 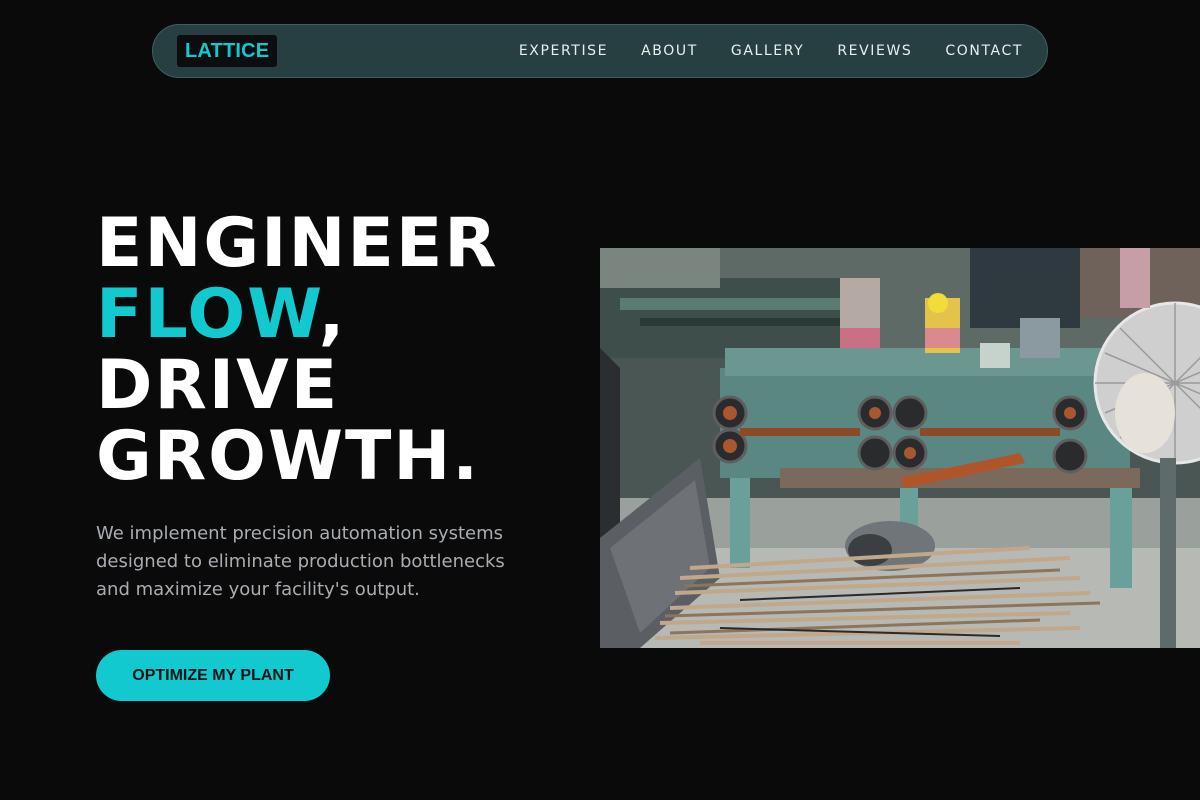 I want to click on headline-accent-word: FLOW, so click(x=207, y=314).